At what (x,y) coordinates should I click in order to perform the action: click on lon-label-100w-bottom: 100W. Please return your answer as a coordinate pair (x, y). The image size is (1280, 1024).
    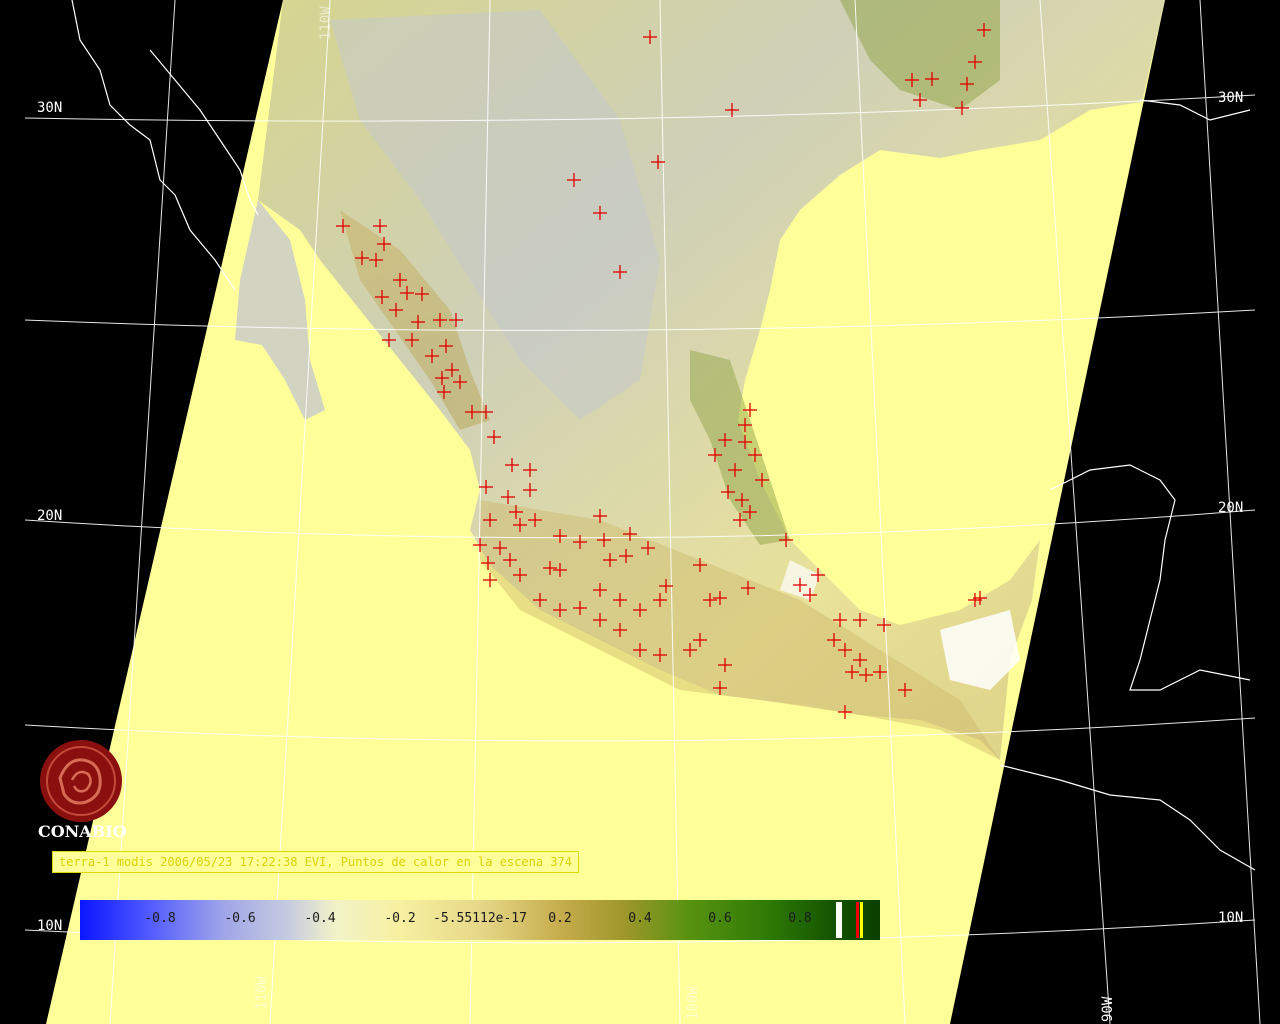
    Looking at the image, I should click on (693, 1003).